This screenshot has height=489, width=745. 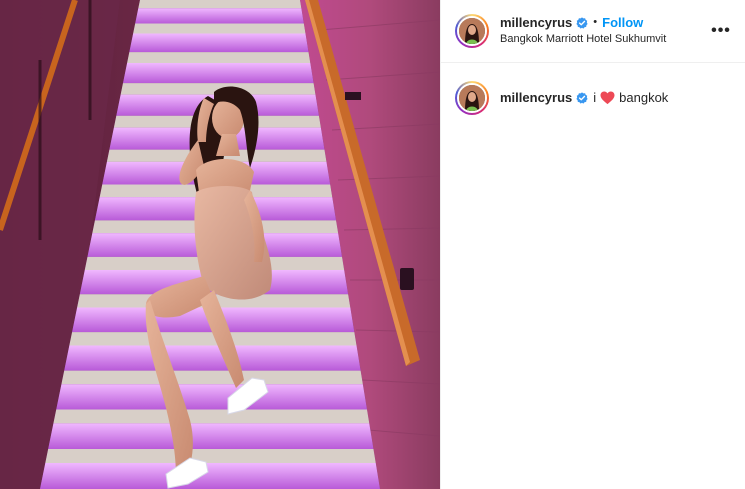 I want to click on caption-text-suffix: bangkok, so click(x=644, y=97).